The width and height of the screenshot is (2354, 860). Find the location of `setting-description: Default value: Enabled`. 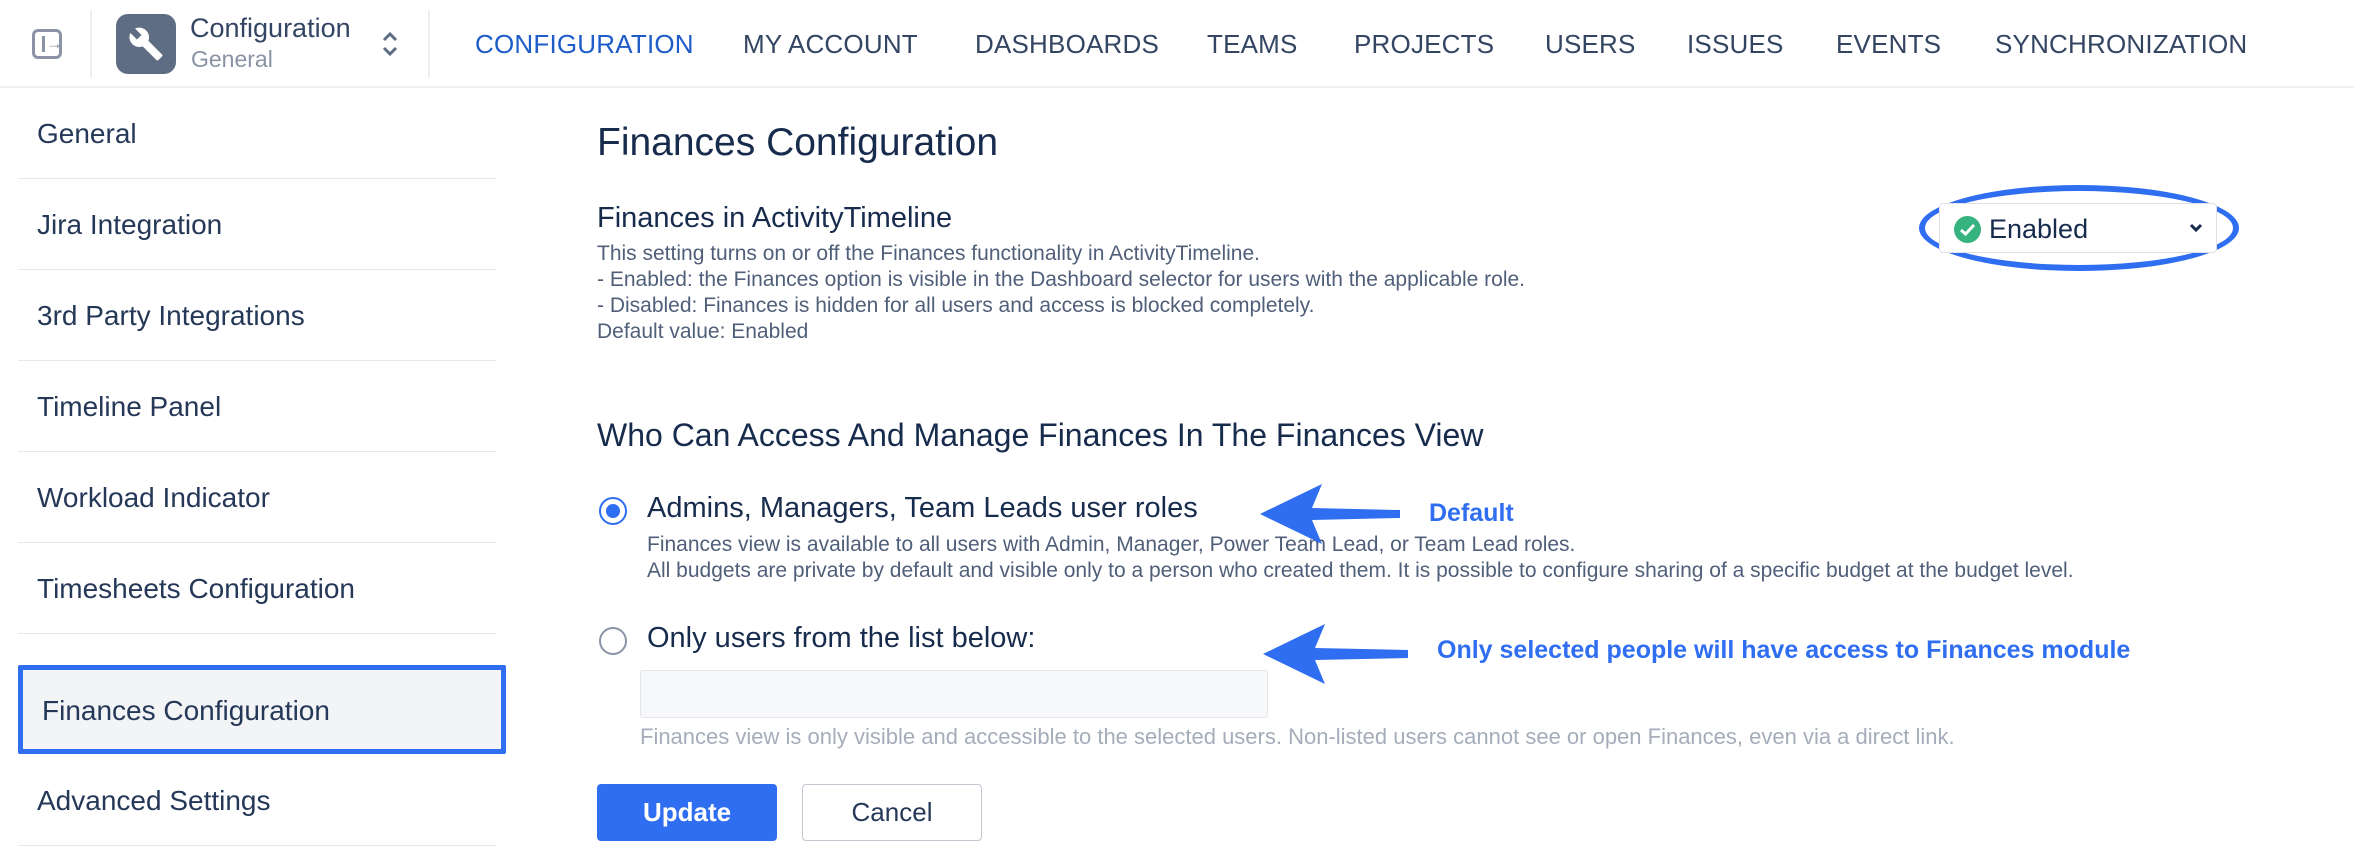

setting-description: Default value: Enabled is located at coordinates (703, 331).